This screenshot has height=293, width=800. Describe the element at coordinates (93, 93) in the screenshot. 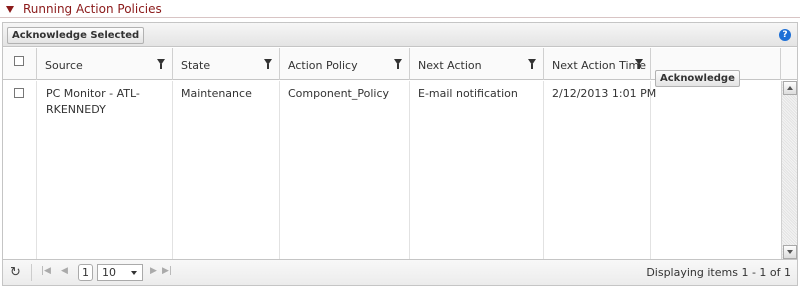

I see `cell-source-line1: PC Monitor - ATL-` at that location.